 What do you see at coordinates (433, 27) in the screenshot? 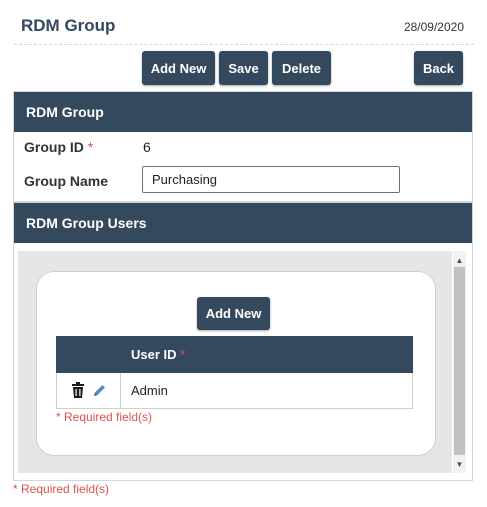
I see `date-label: 28/09/2020` at bounding box center [433, 27].